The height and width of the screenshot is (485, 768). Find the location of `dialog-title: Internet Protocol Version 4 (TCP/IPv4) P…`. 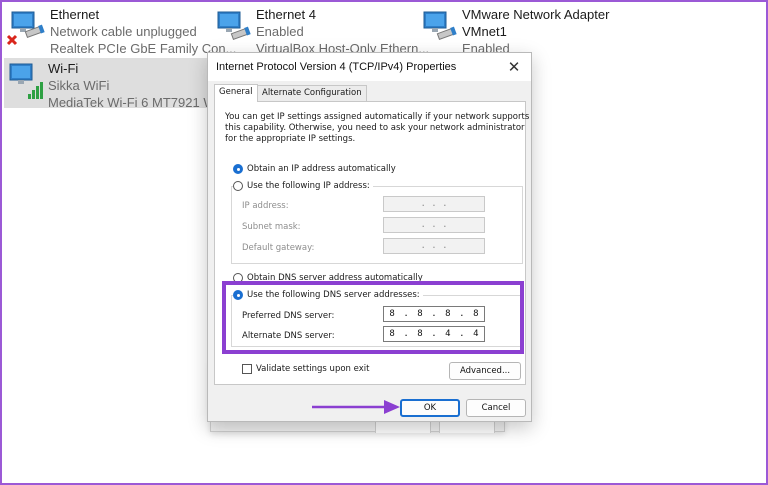

dialog-title: Internet Protocol Version 4 (TCP/IPv4) P… is located at coordinates (336, 67).